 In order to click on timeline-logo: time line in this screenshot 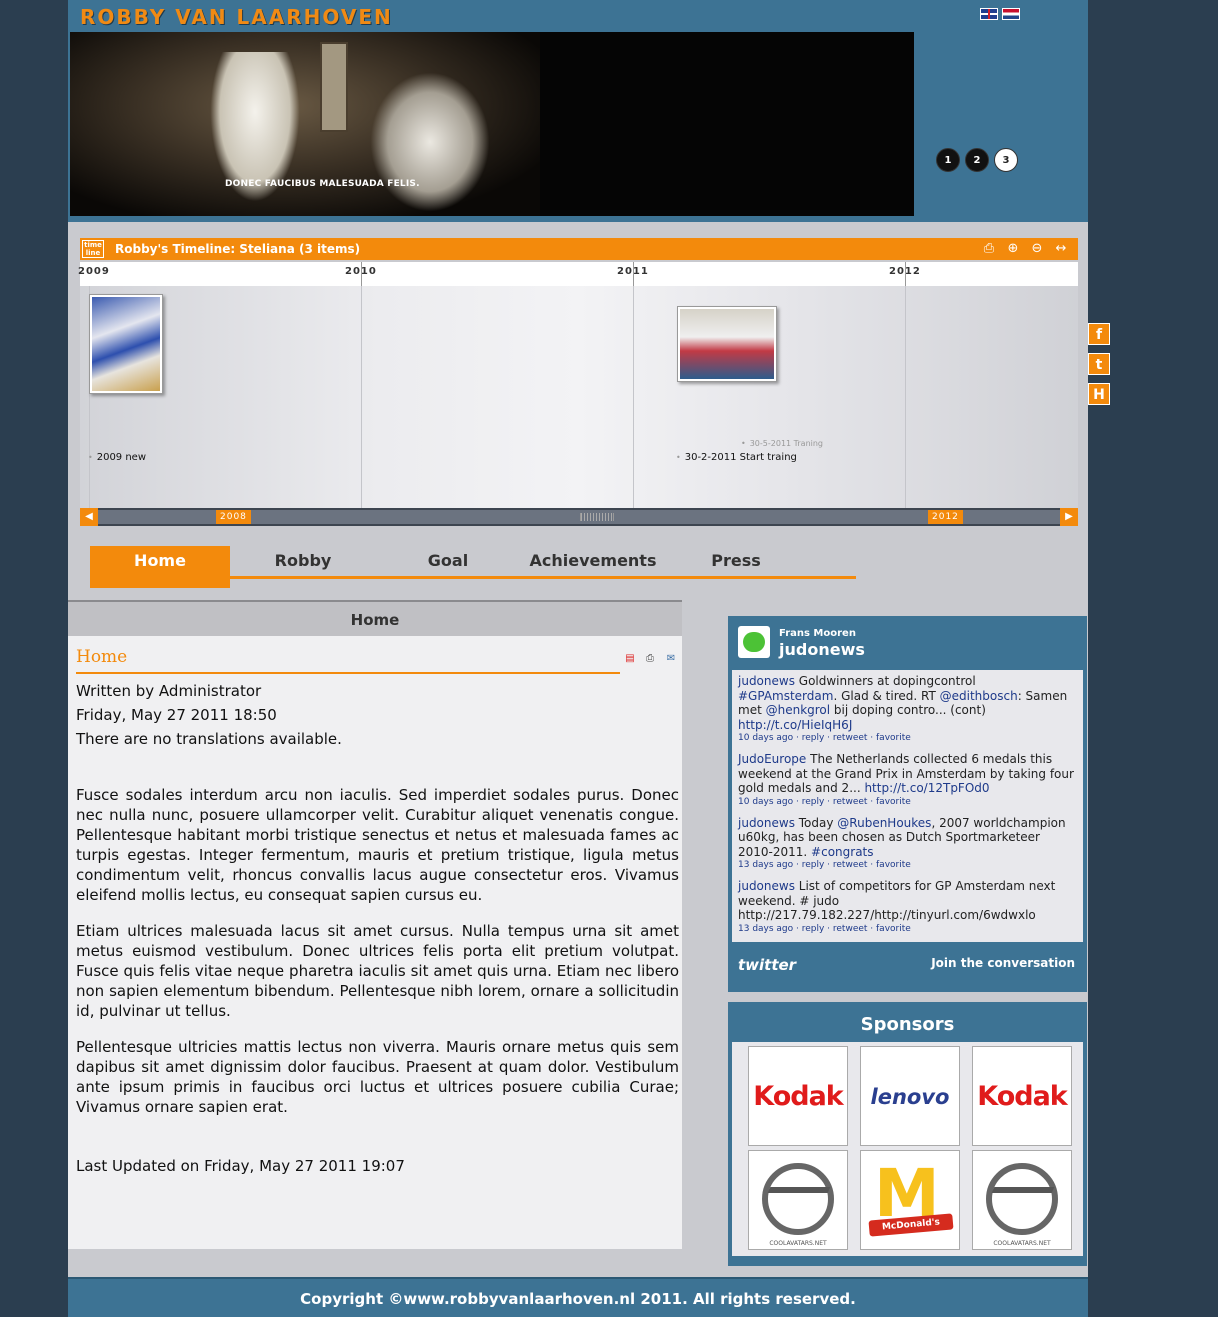, I will do `click(93, 249)`.